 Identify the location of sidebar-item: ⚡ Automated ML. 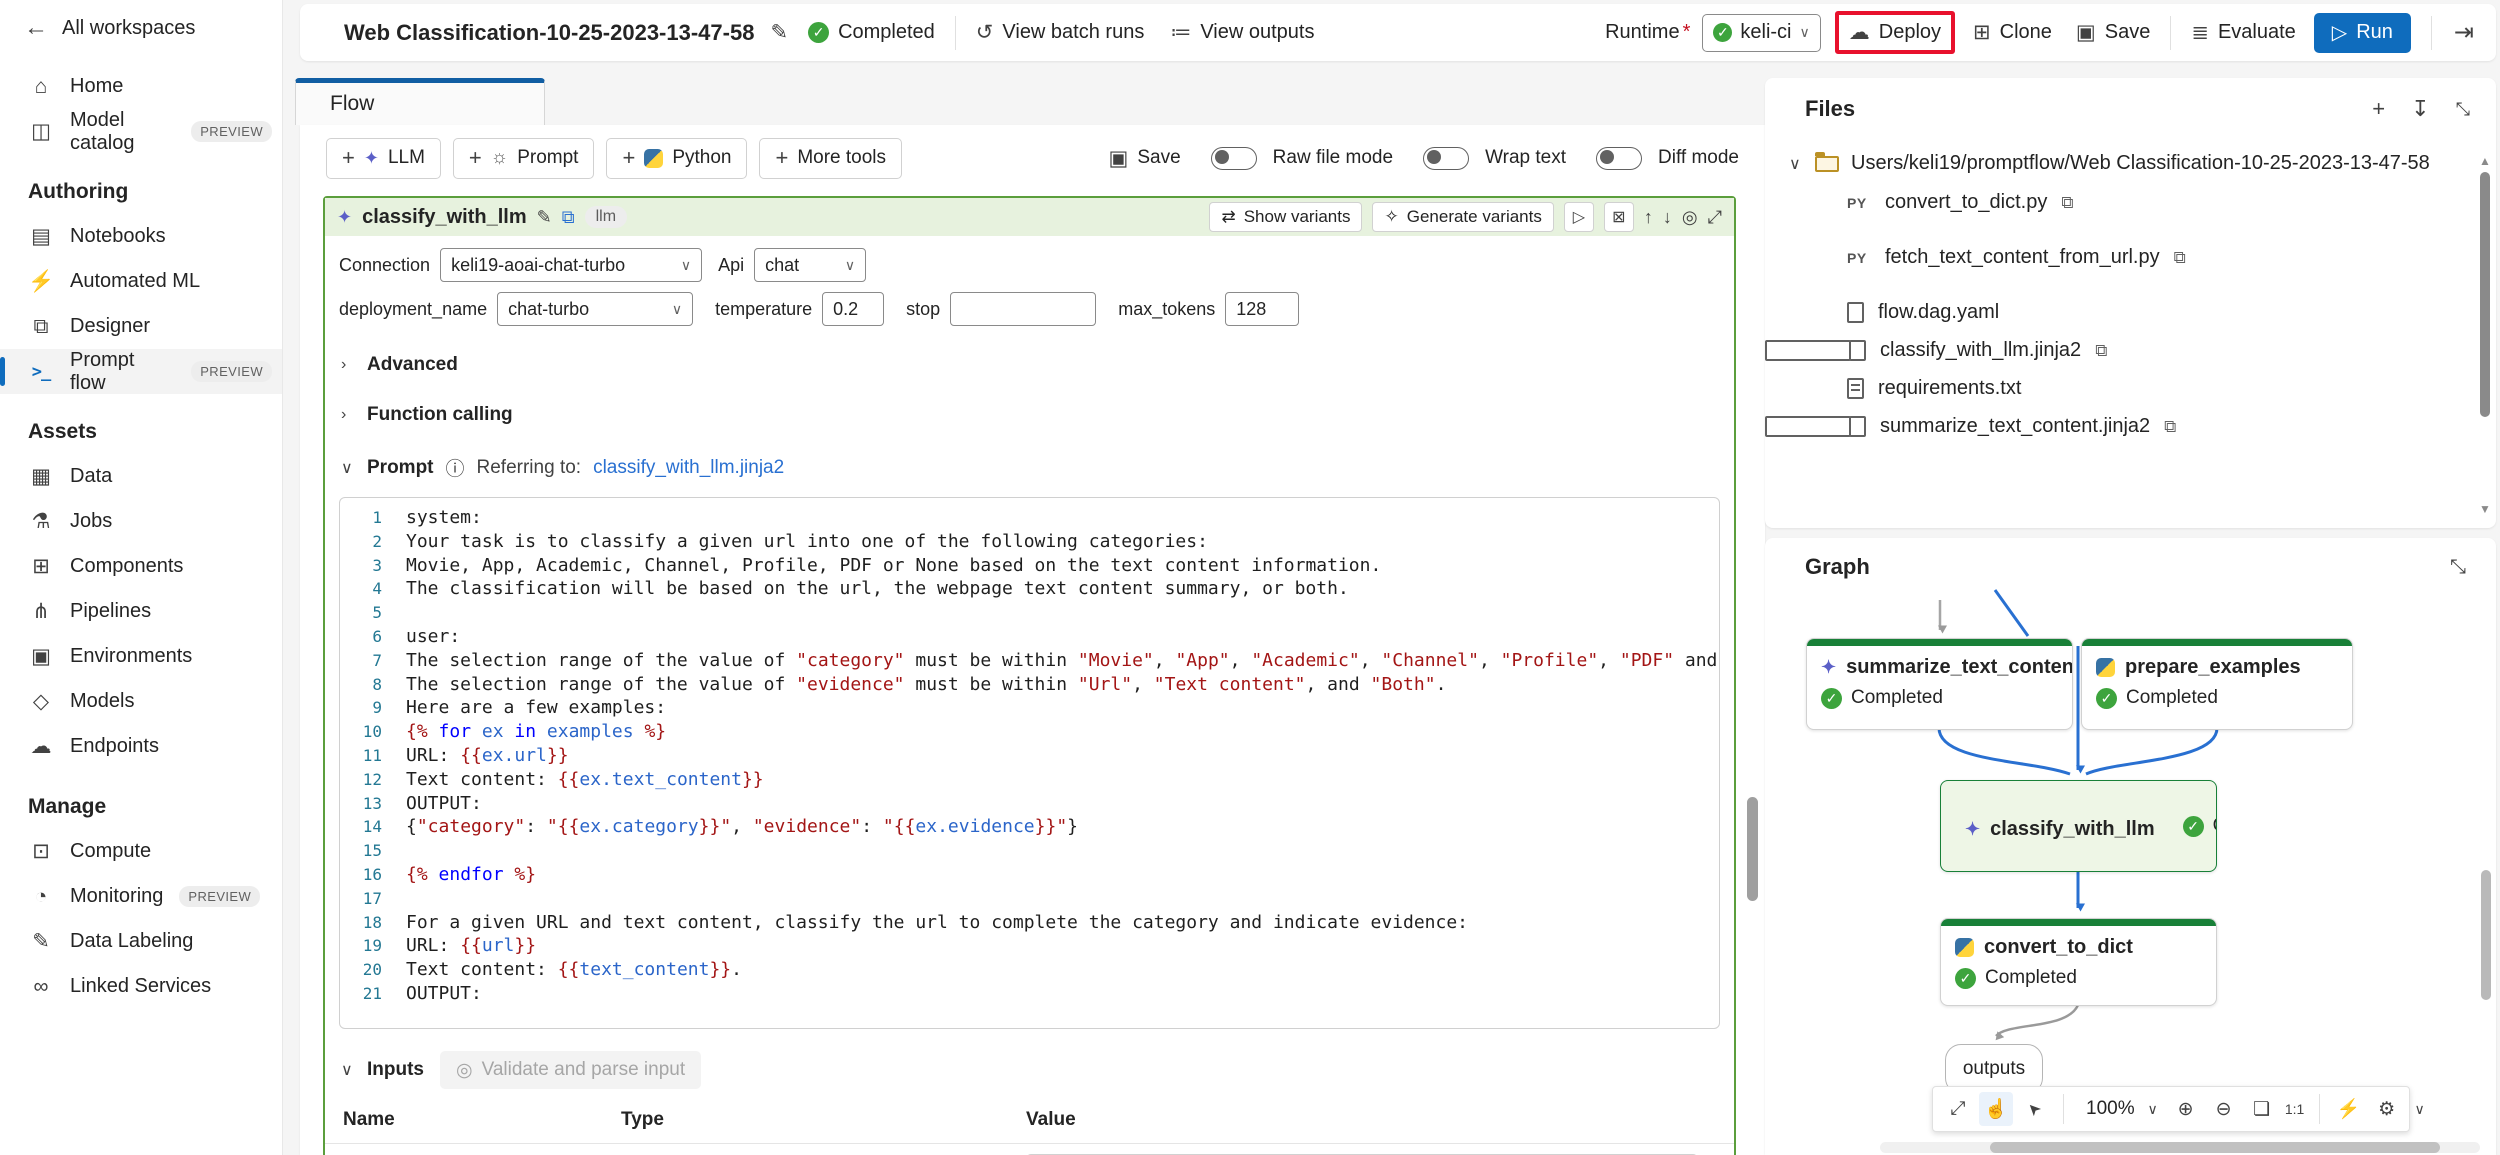
(141, 281).